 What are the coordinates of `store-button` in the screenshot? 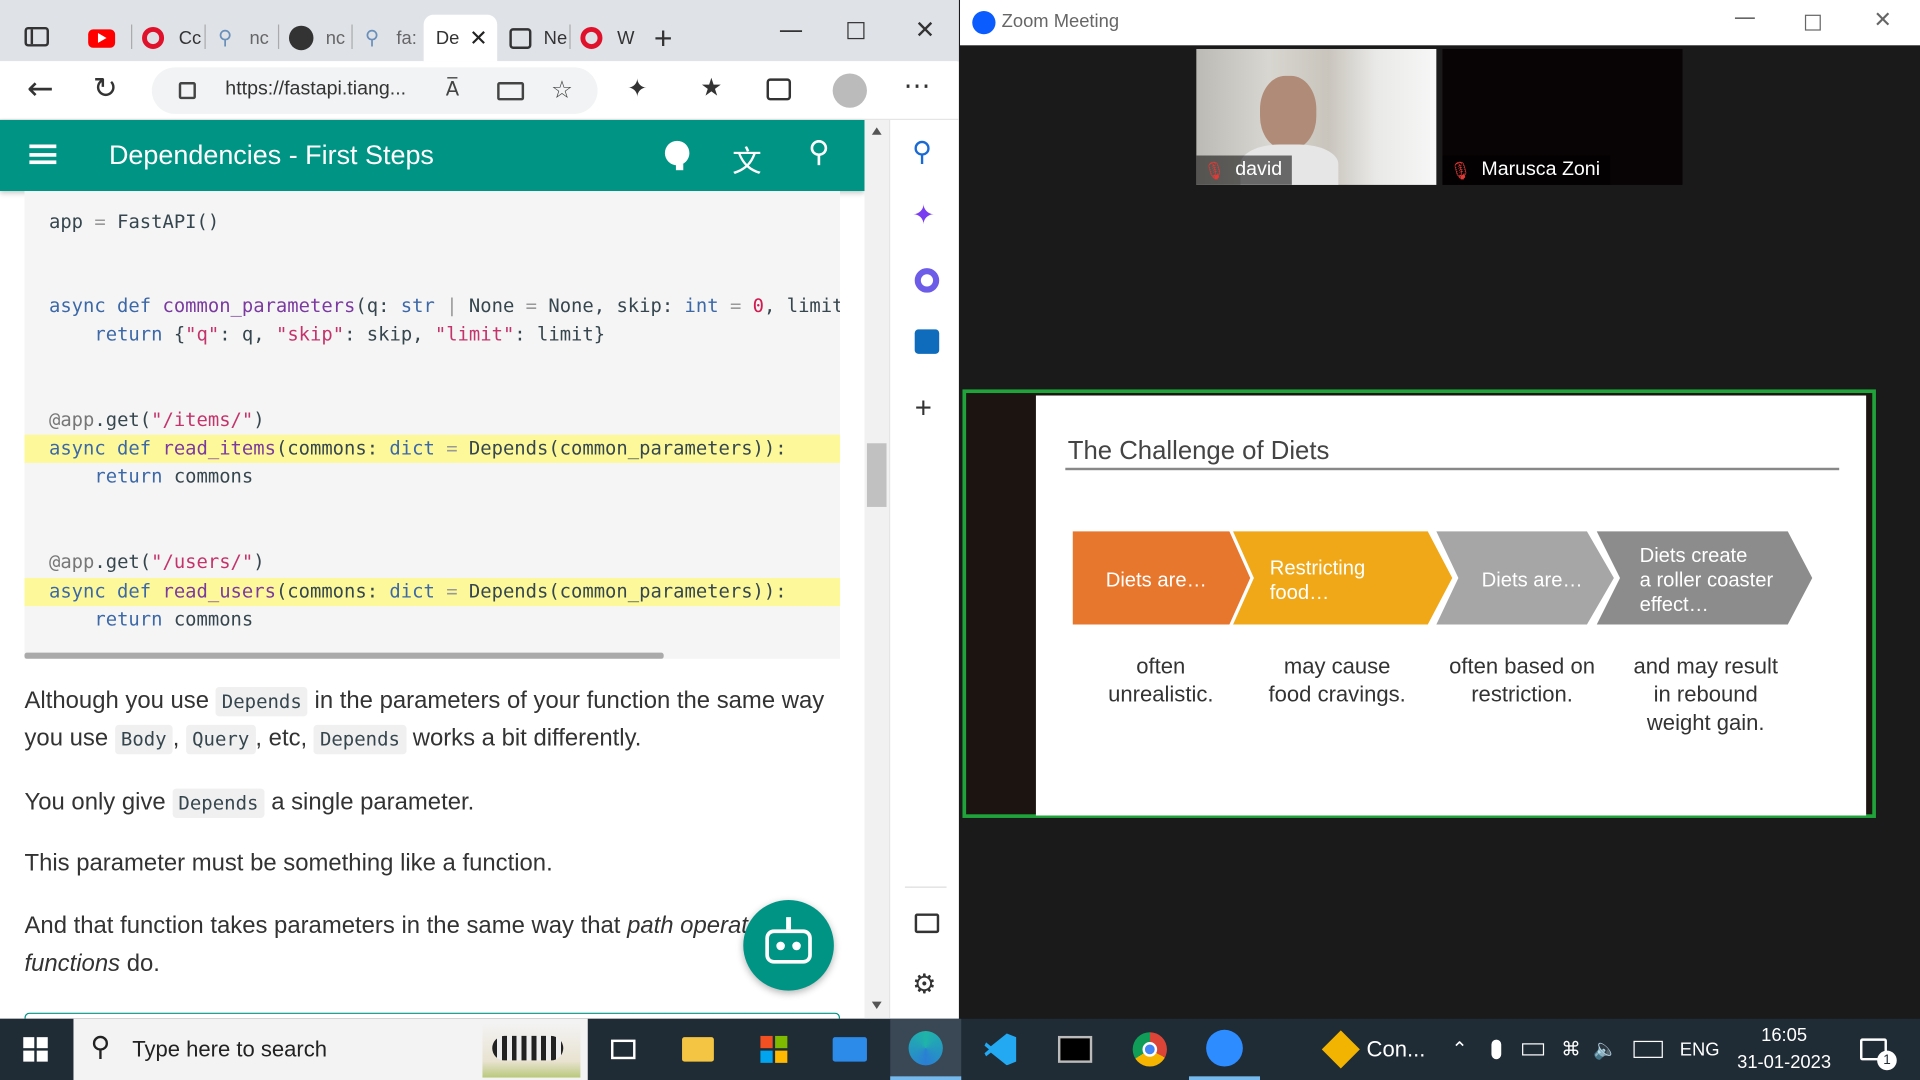 It's located at (773, 1049).